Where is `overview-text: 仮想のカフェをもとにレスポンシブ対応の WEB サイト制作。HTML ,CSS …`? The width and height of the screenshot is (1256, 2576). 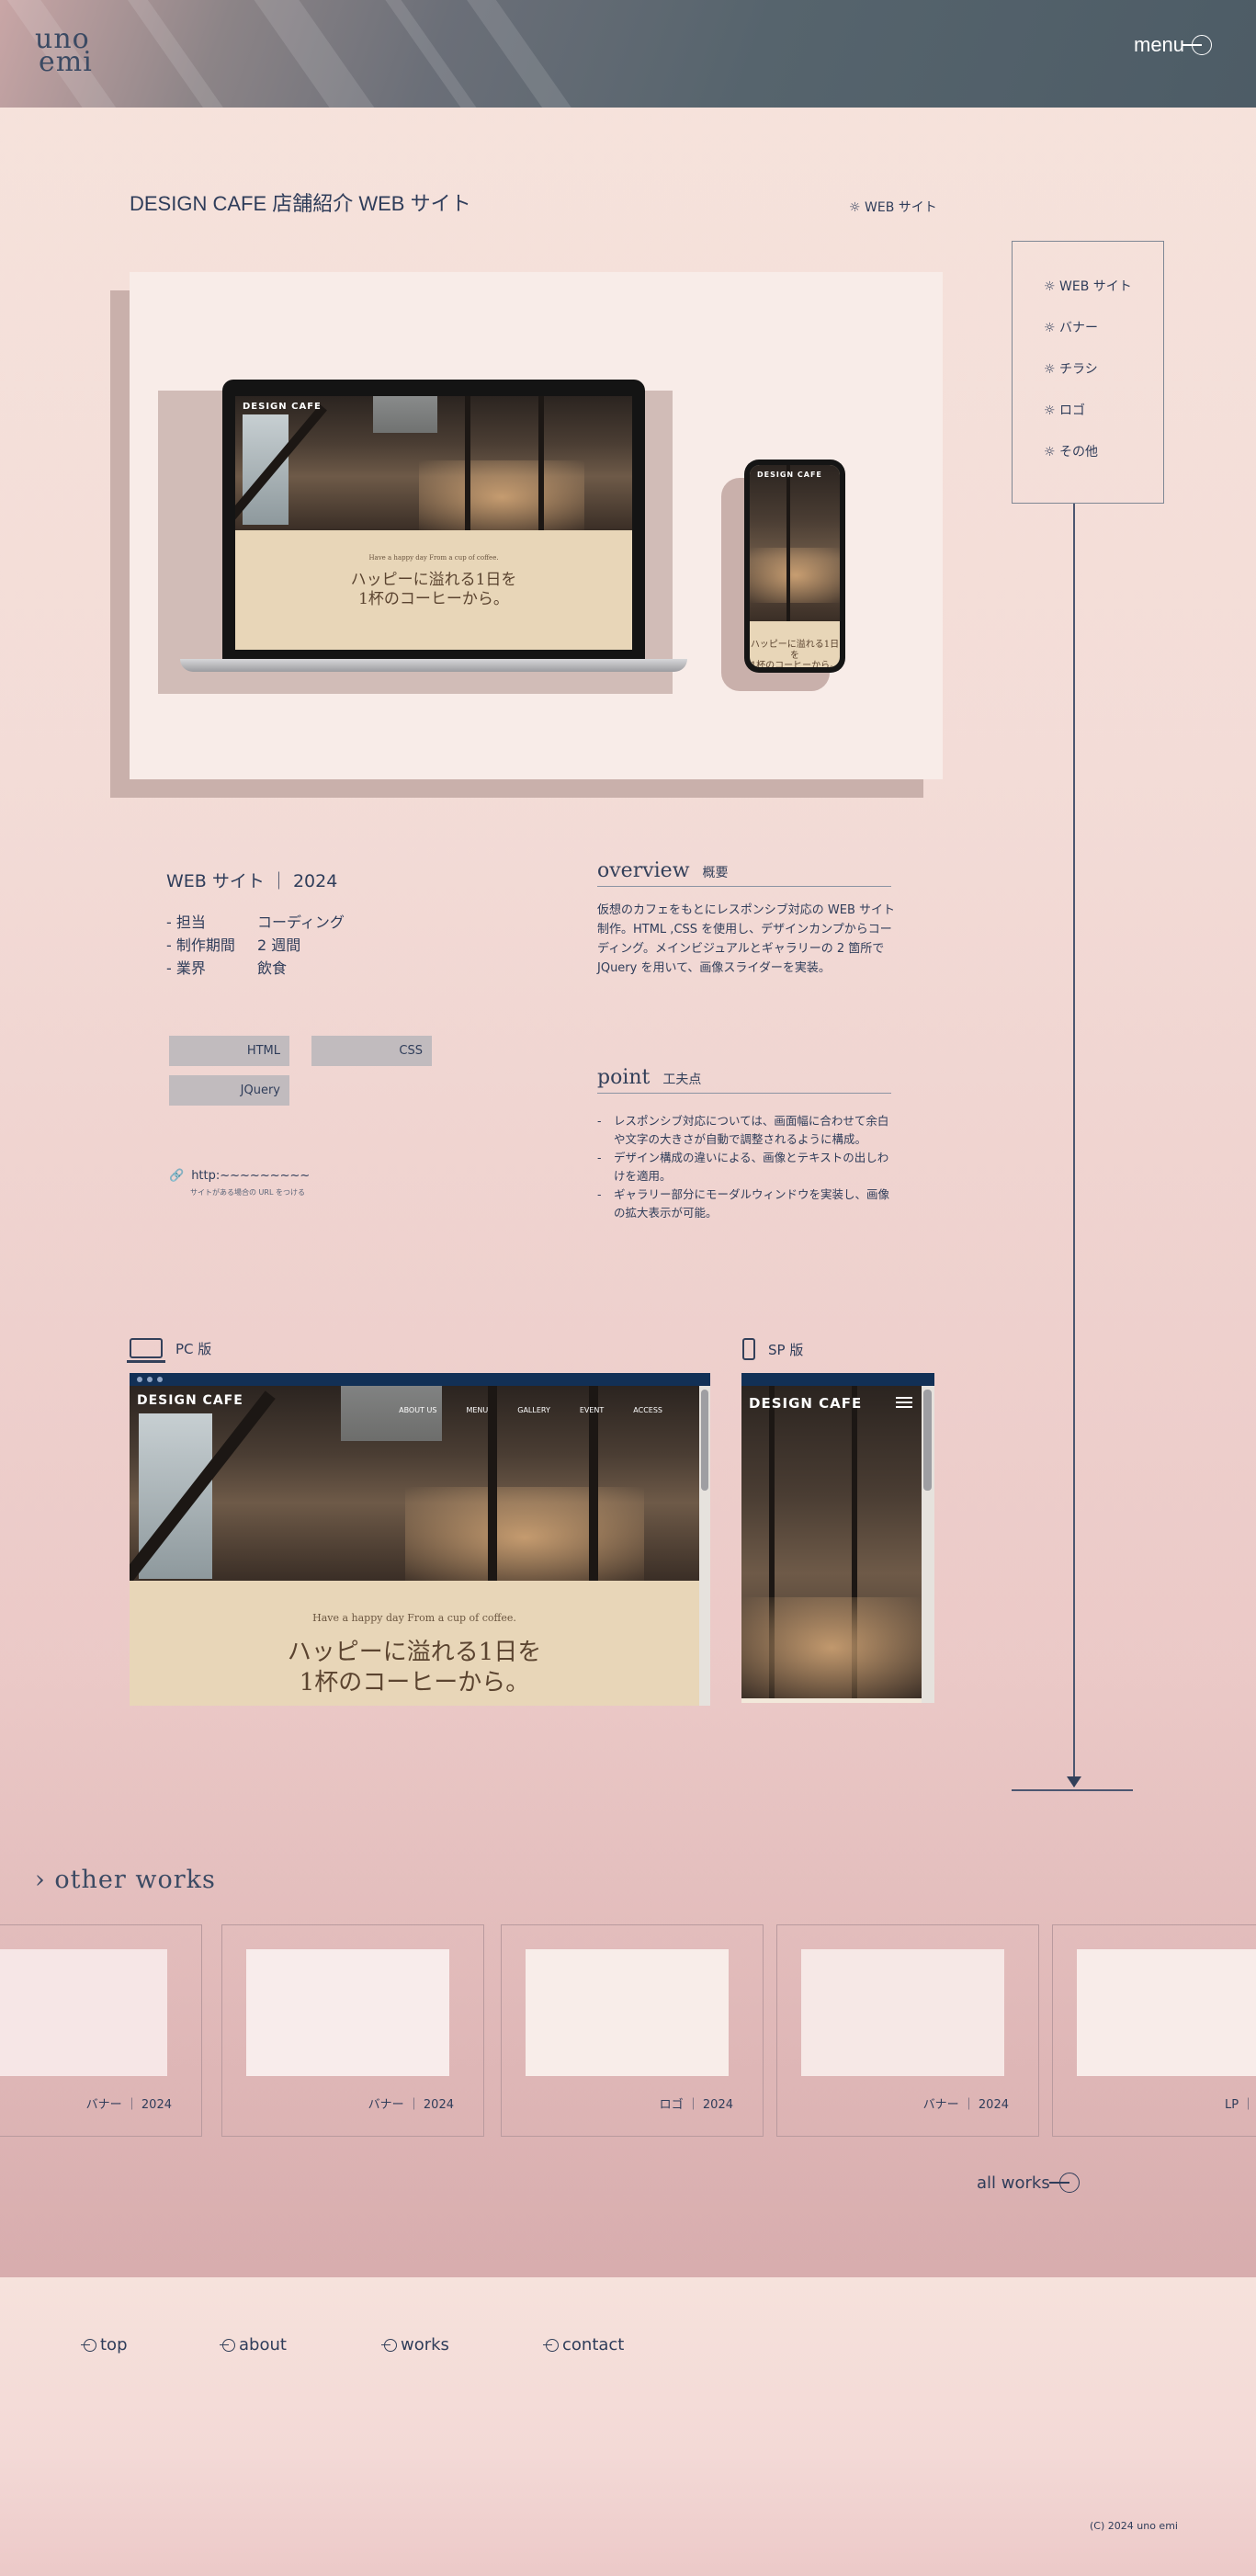
overview-text: 仮想のカフェをもとにレスポンシブ対応の WEB サイト制作。HTML ,CSS … is located at coordinates (746, 939).